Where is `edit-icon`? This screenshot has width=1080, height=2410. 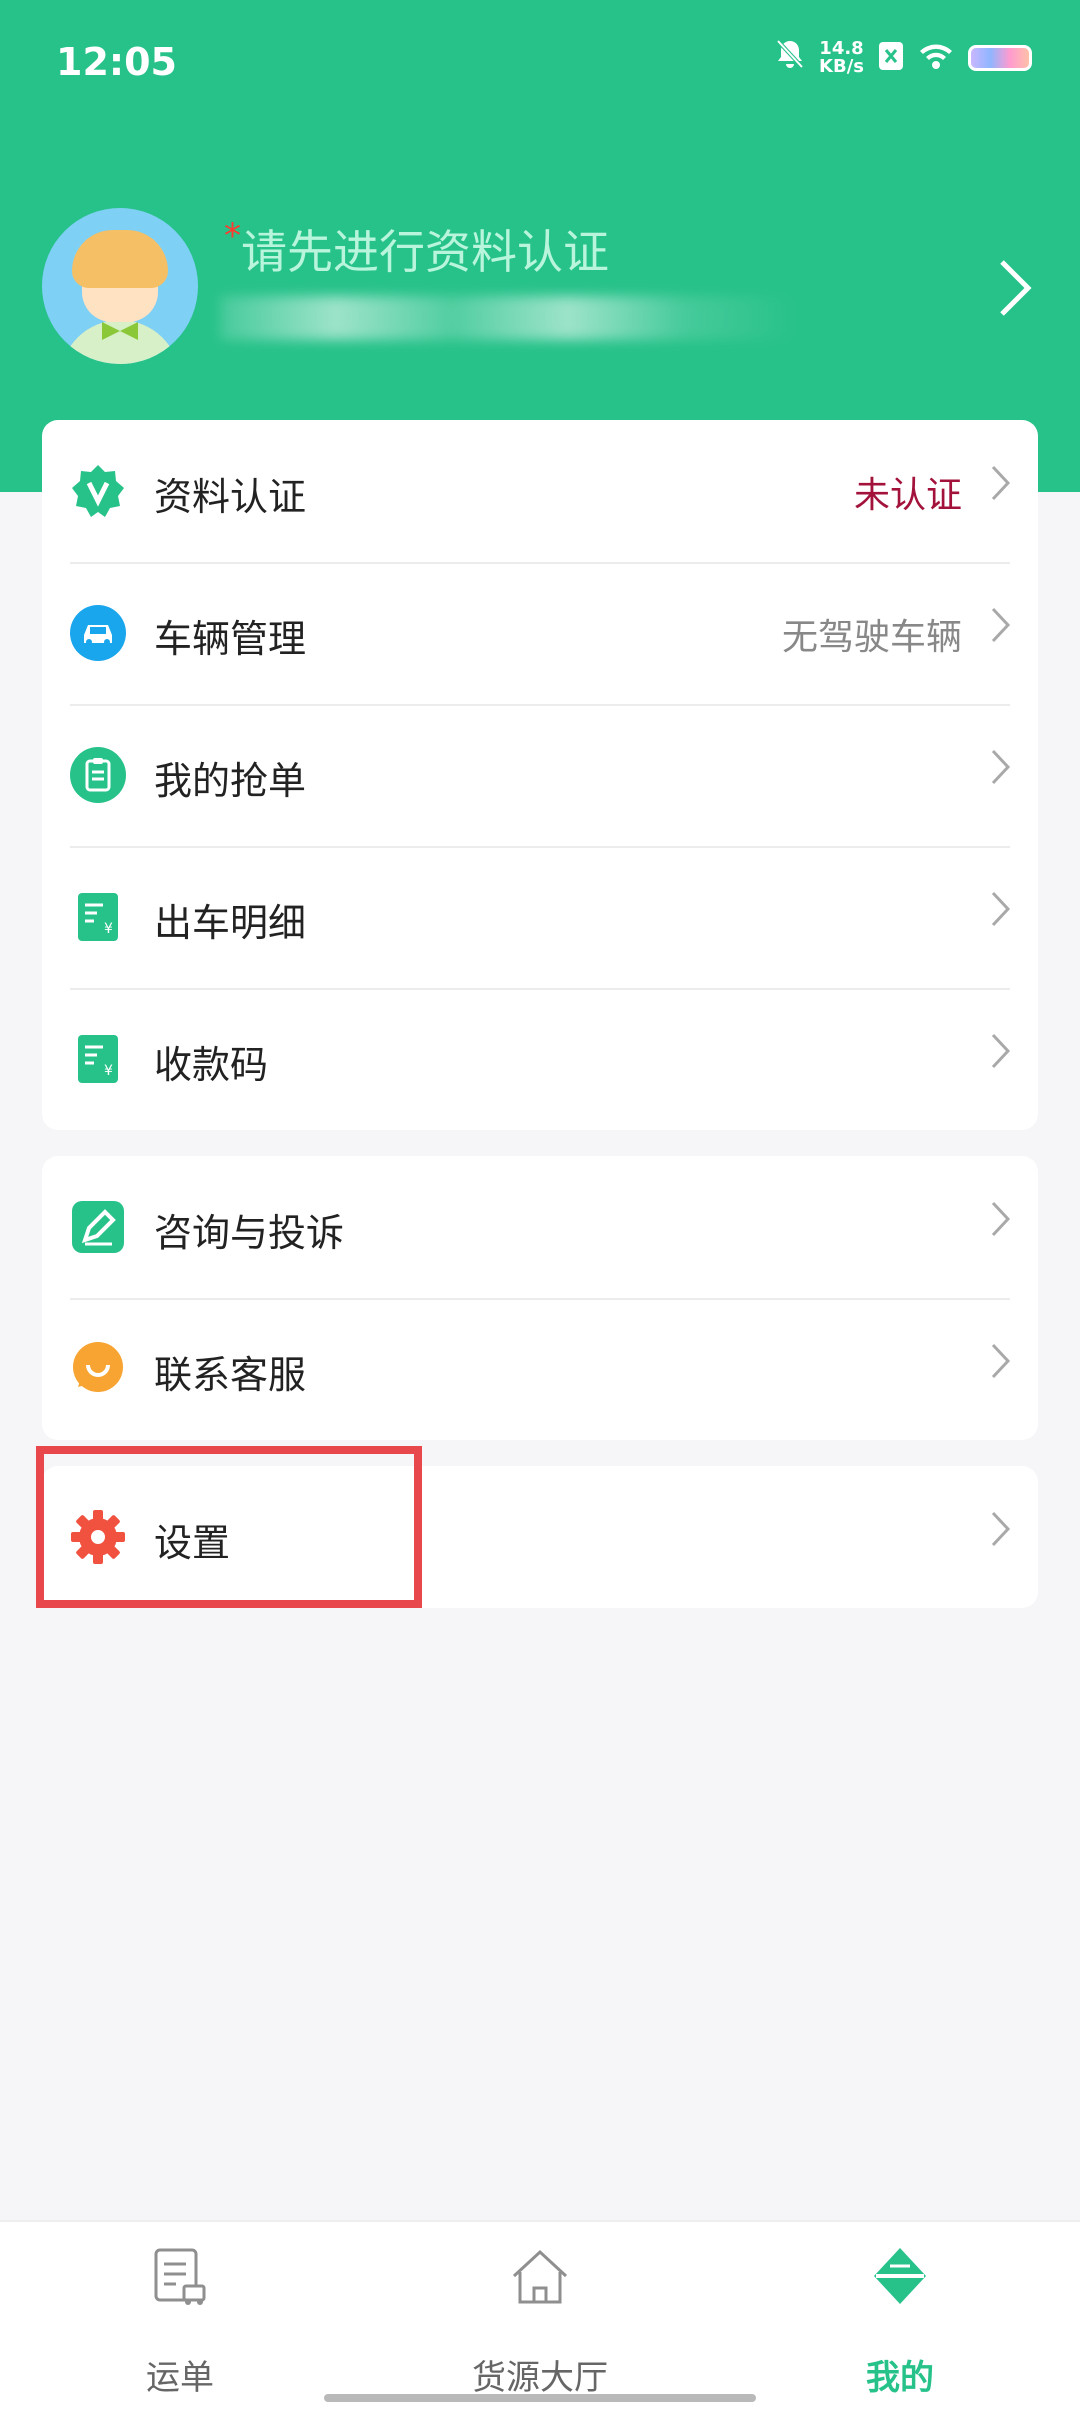 edit-icon is located at coordinates (98, 1227).